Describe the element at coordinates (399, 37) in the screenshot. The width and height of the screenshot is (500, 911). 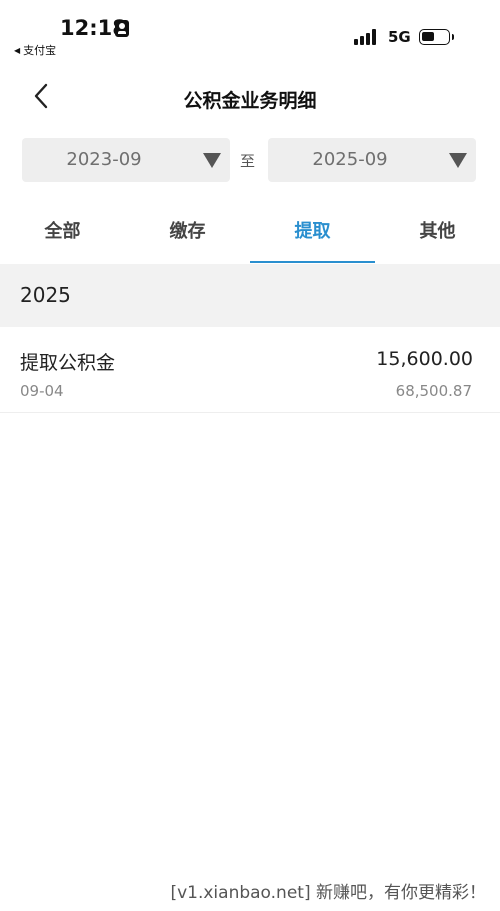
I see `network-type: 5G` at that location.